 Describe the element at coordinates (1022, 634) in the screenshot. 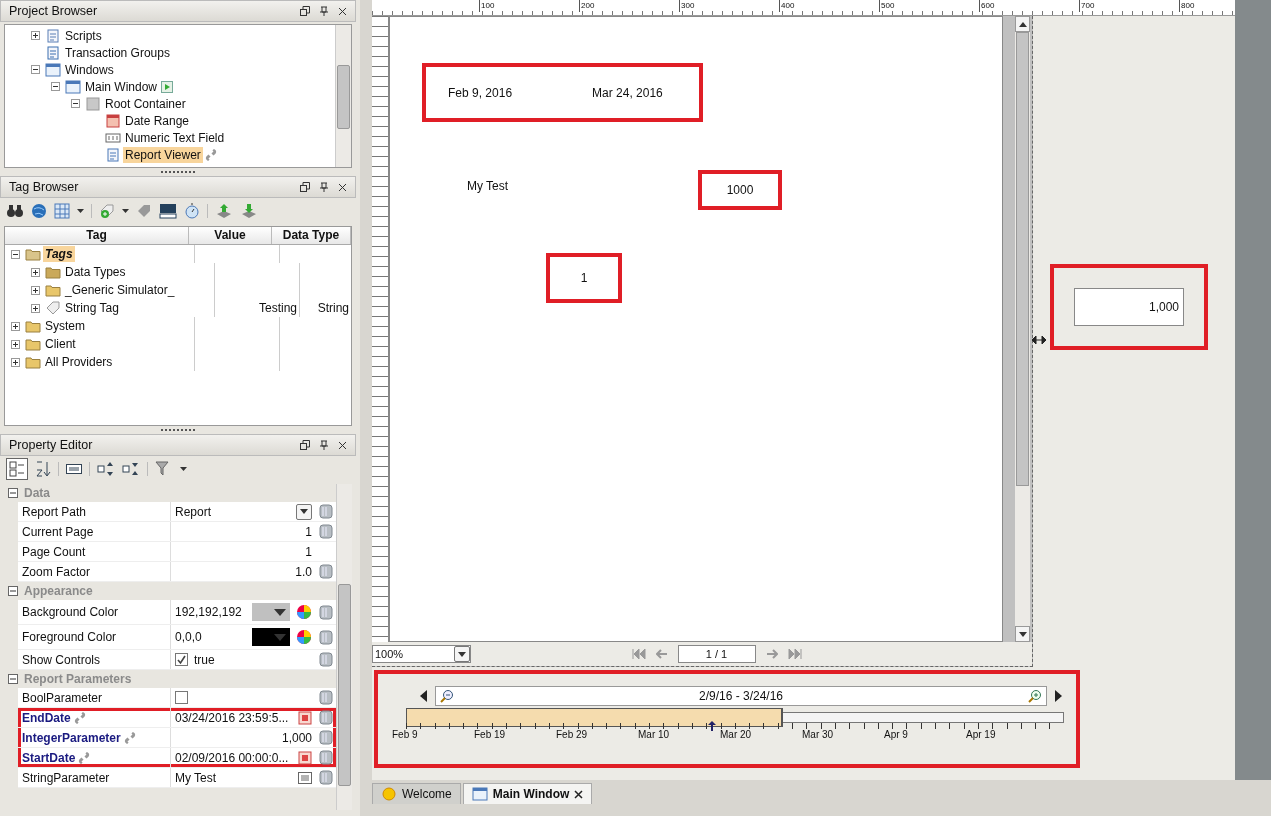

I see `scroll-down-icon` at that location.